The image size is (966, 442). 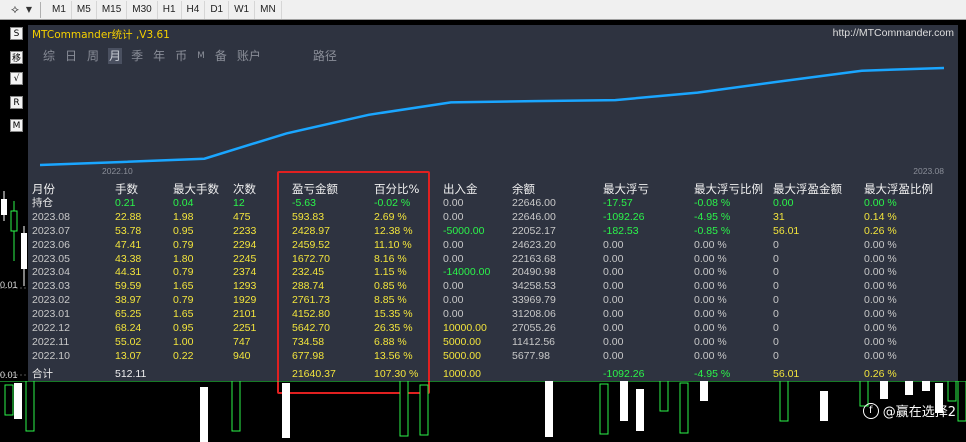 What do you see at coordinates (245, 328) in the screenshot?
I see `cell-trades: 2251` at bounding box center [245, 328].